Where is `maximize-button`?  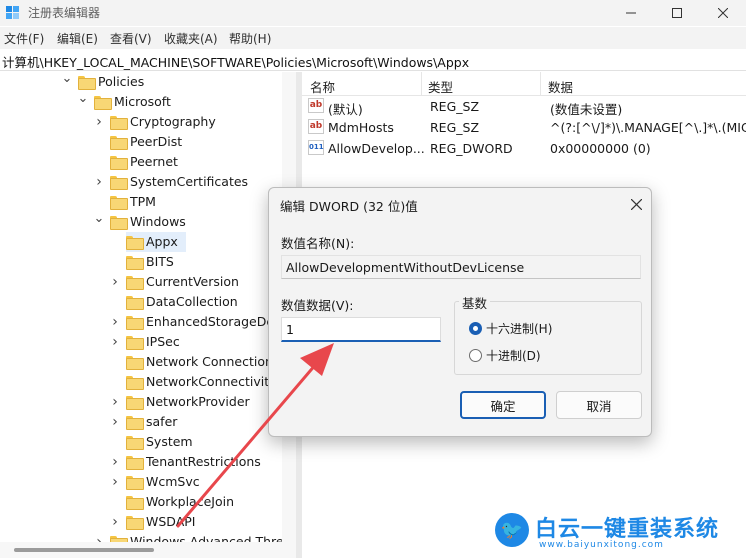 maximize-button is located at coordinates (677, 13).